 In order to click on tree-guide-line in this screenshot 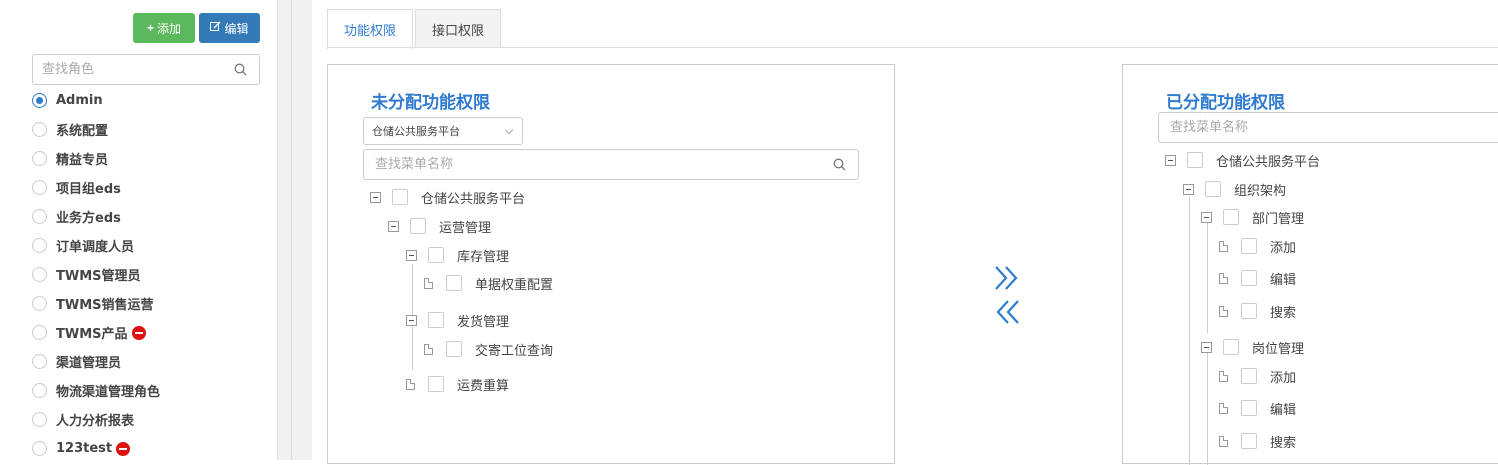, I will do `click(1189, 331)`.